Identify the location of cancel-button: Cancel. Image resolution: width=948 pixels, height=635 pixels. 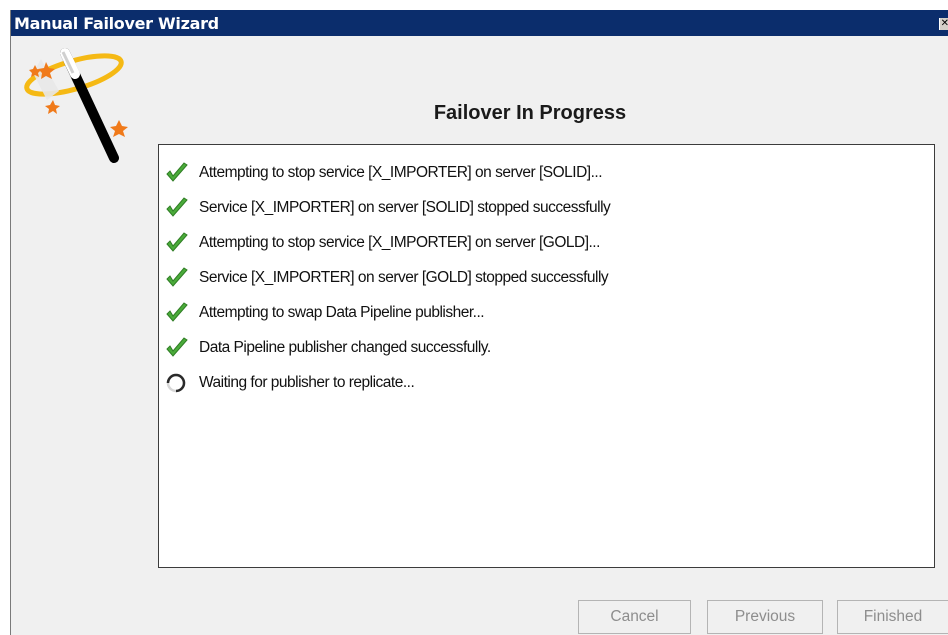
(634, 617).